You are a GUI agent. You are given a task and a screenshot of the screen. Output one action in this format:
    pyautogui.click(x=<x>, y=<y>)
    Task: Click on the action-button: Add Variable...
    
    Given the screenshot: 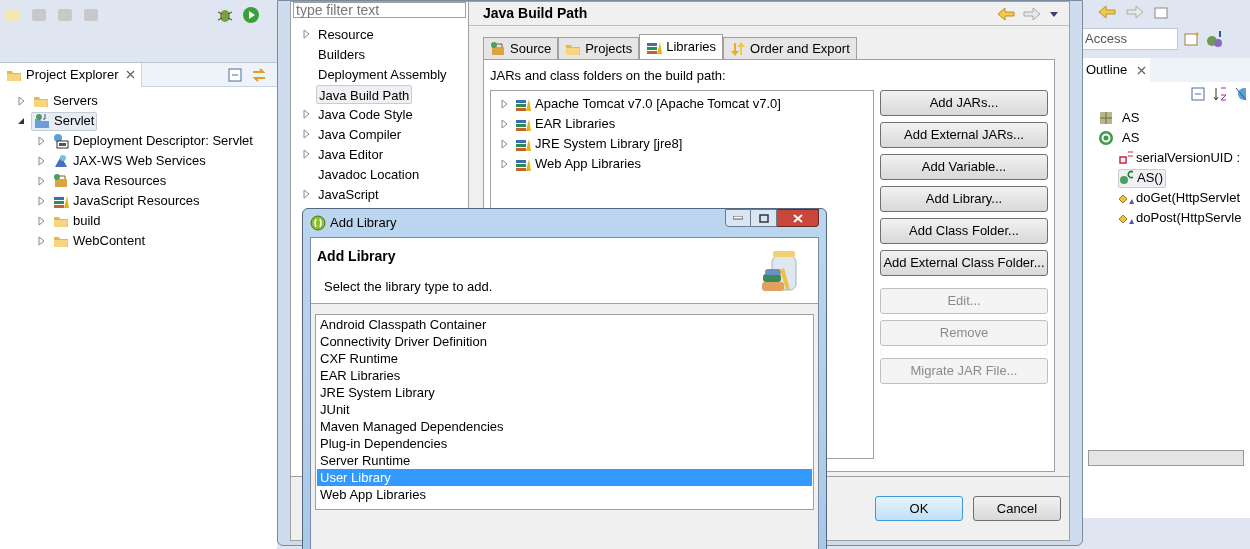 What is the action you would take?
    pyautogui.click(x=964, y=166)
    